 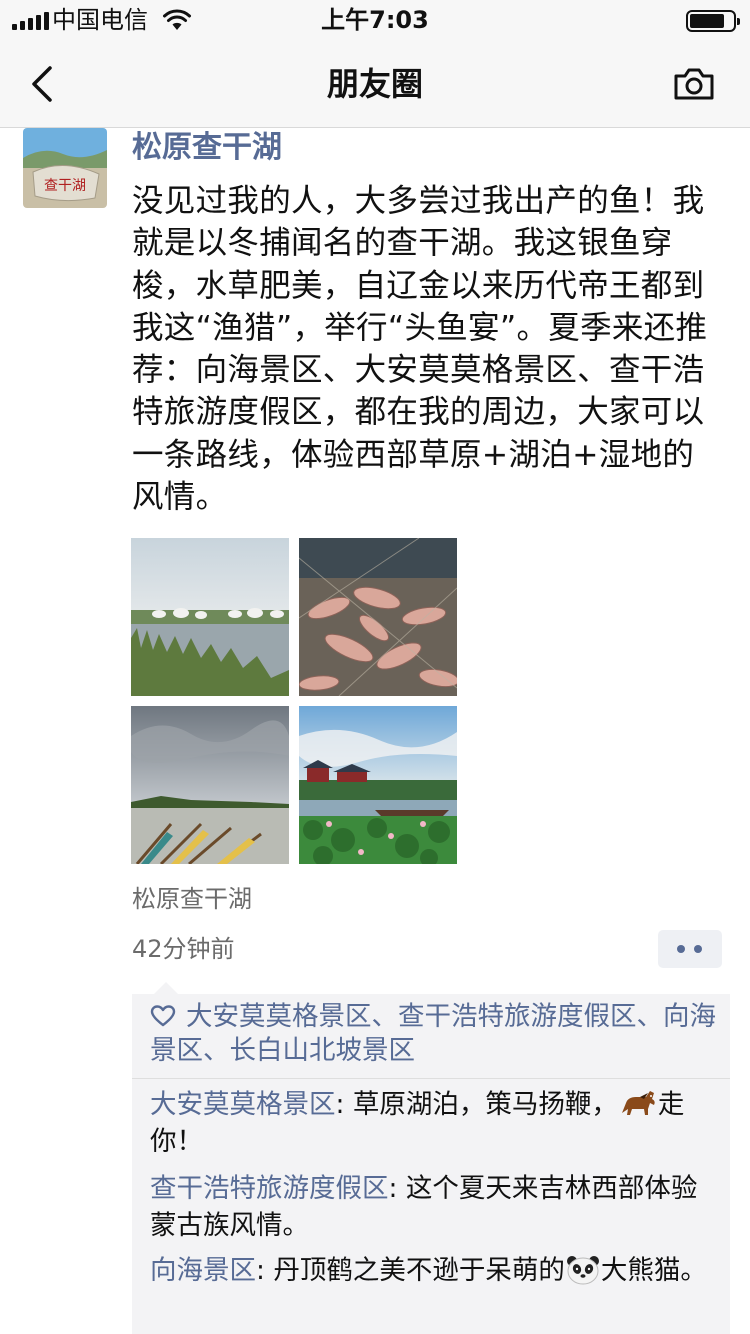 What do you see at coordinates (65, 168) in the screenshot?
I see `avatar: 查干湖` at bounding box center [65, 168].